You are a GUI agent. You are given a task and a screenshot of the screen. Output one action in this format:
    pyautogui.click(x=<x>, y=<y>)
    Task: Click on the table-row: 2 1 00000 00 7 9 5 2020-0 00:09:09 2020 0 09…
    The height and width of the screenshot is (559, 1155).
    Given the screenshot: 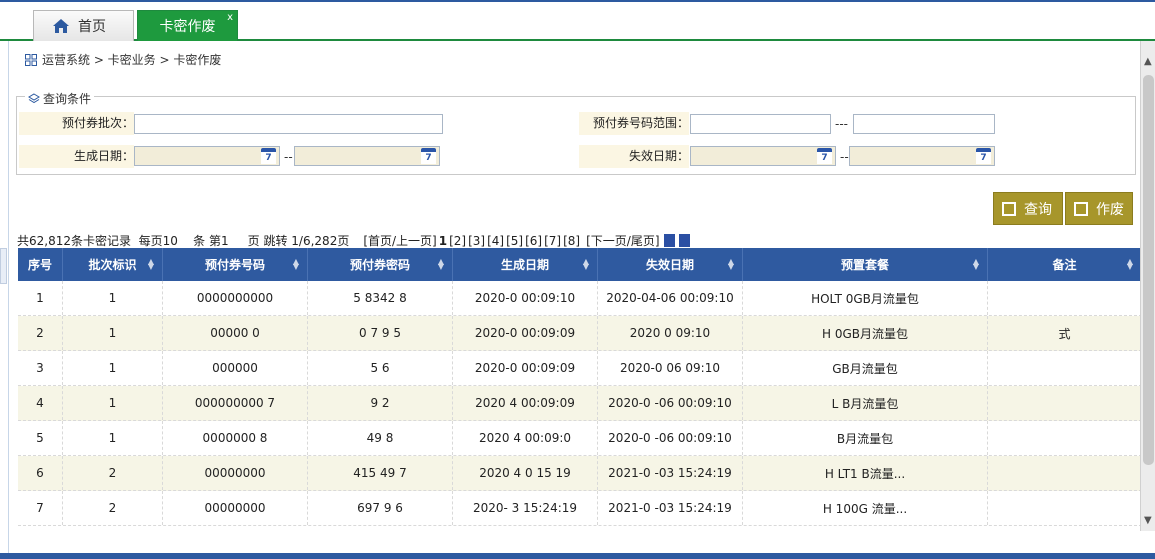 What is the action you would take?
    pyautogui.click(x=580, y=333)
    